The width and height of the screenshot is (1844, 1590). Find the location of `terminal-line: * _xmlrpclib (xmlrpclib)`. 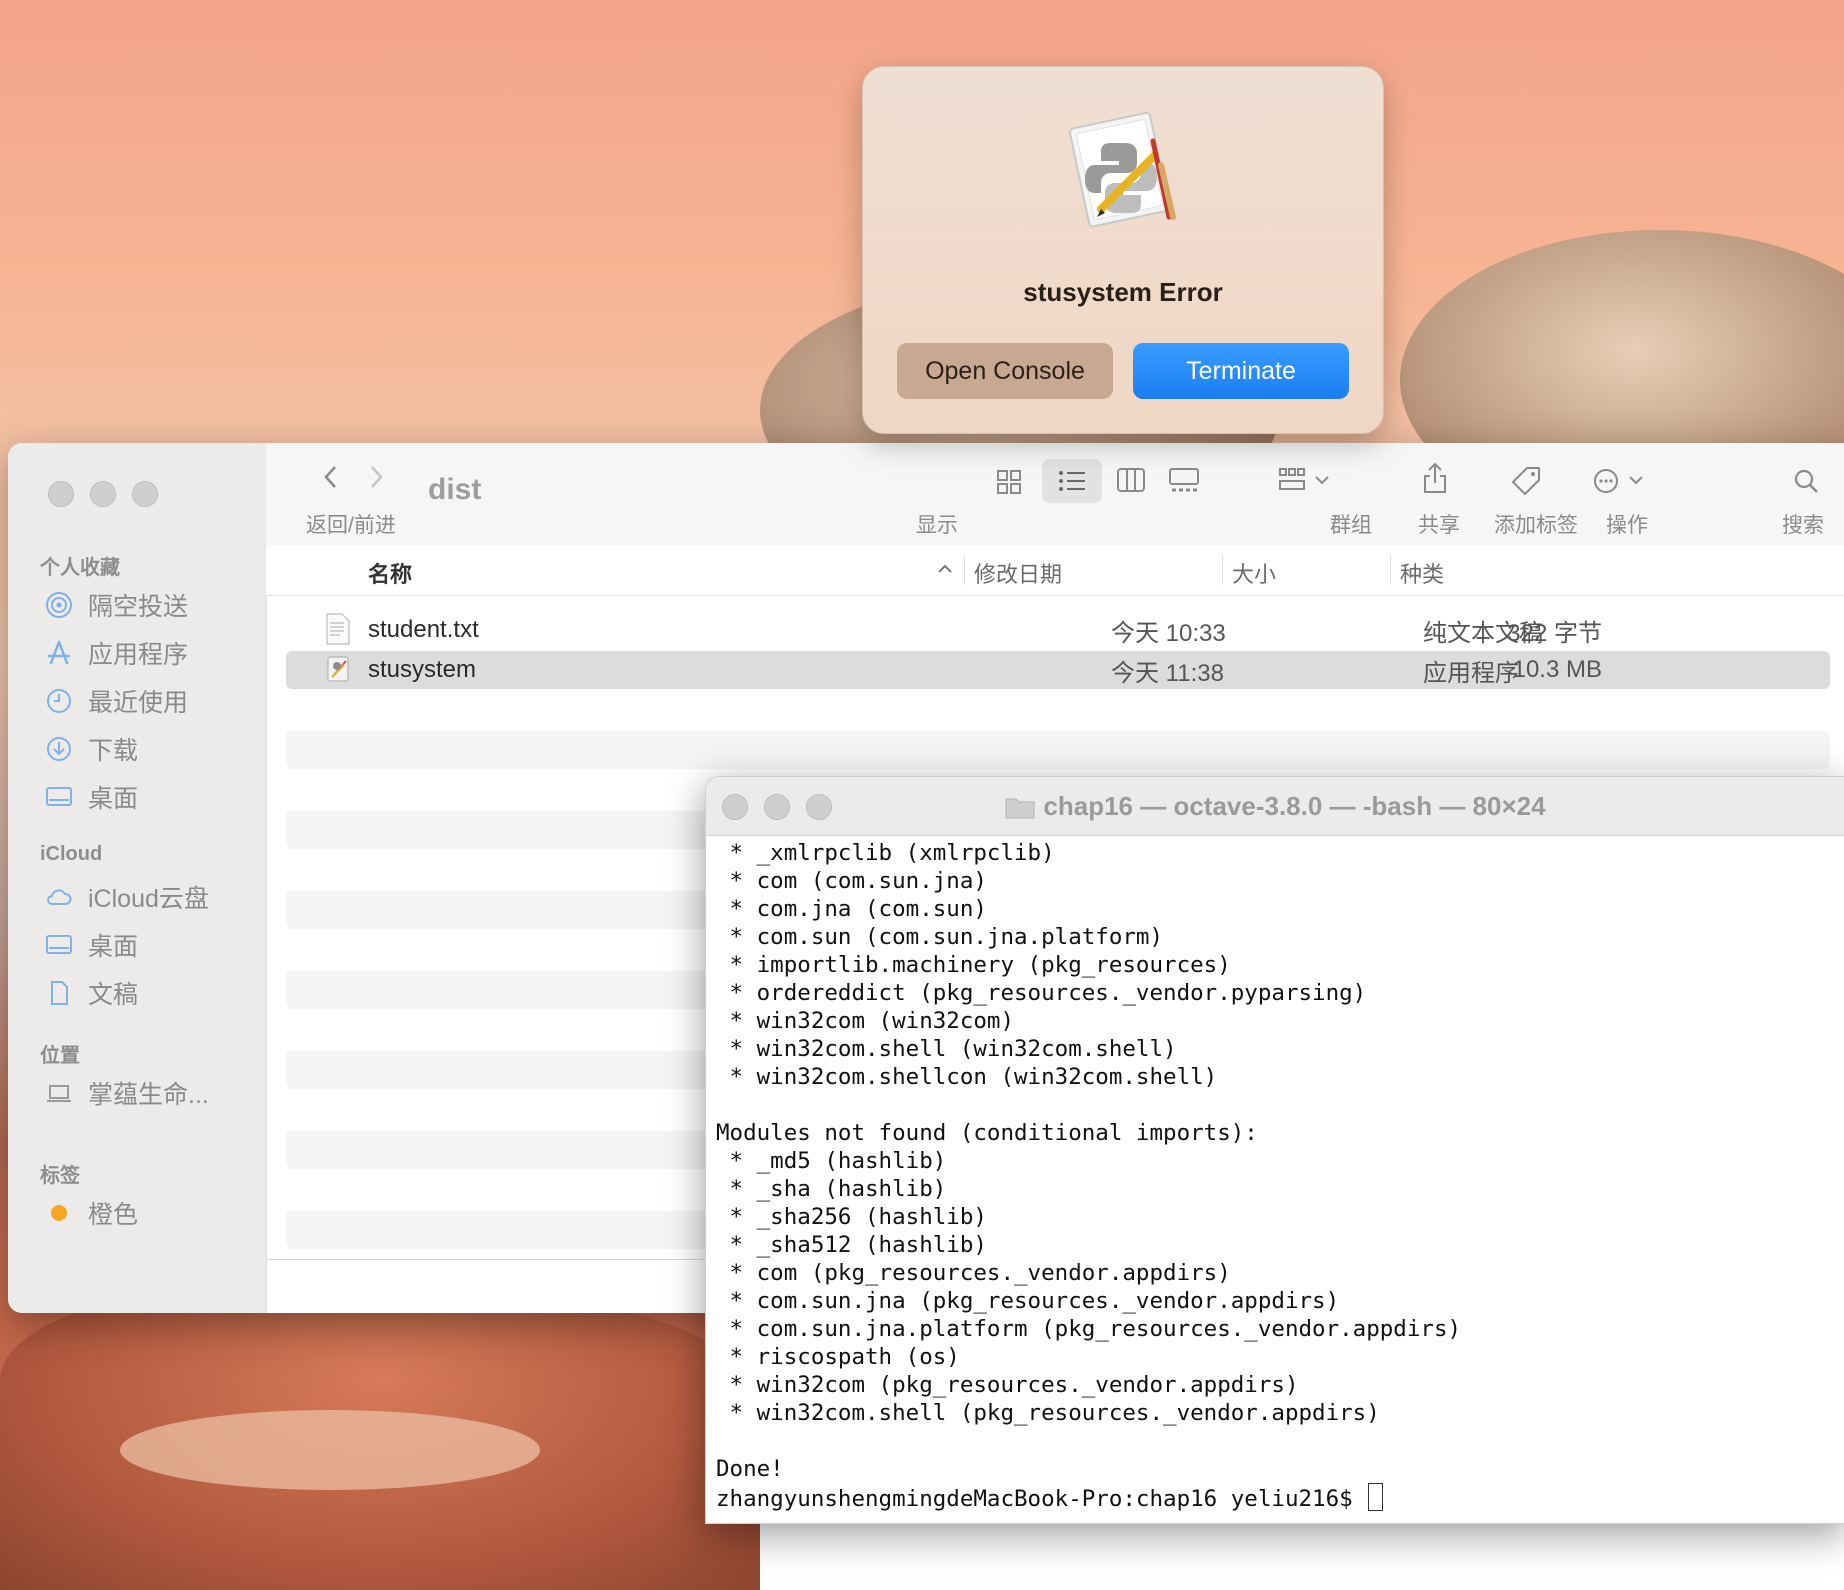

terminal-line: * _xmlrpclib (xmlrpclib) is located at coordinates (885, 853).